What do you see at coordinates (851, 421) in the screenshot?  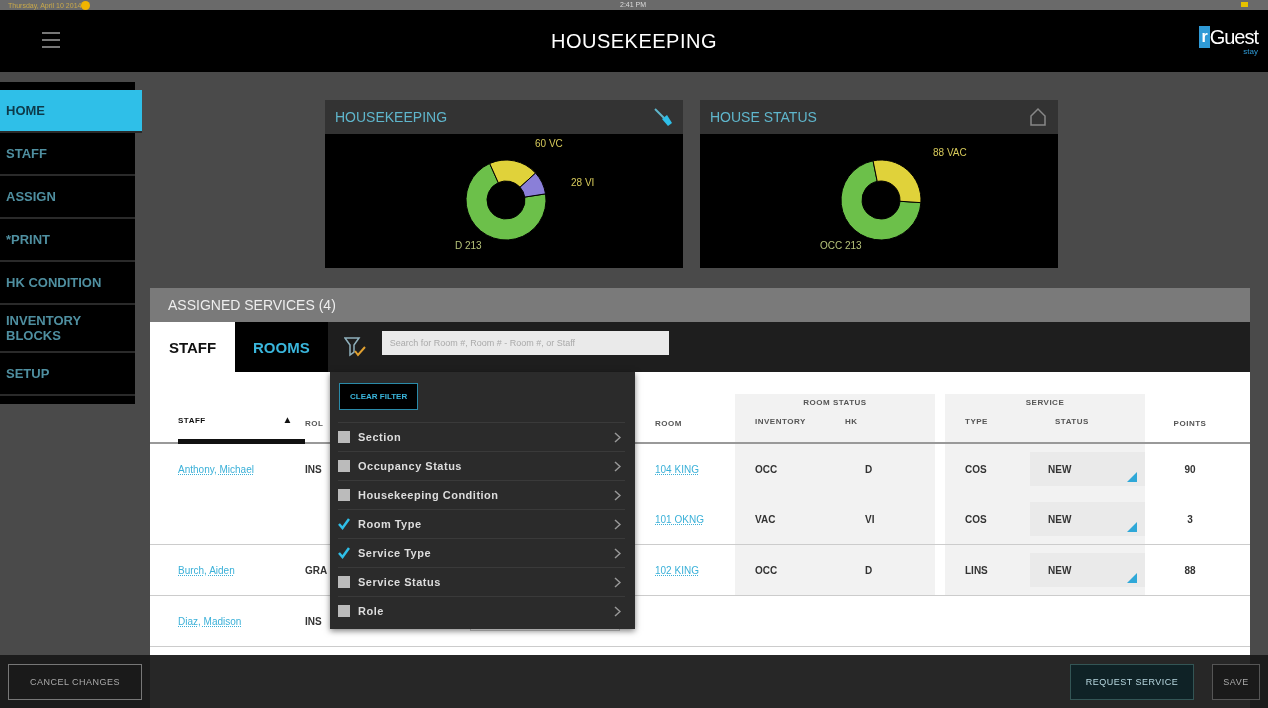 I see `column-header: HK` at bounding box center [851, 421].